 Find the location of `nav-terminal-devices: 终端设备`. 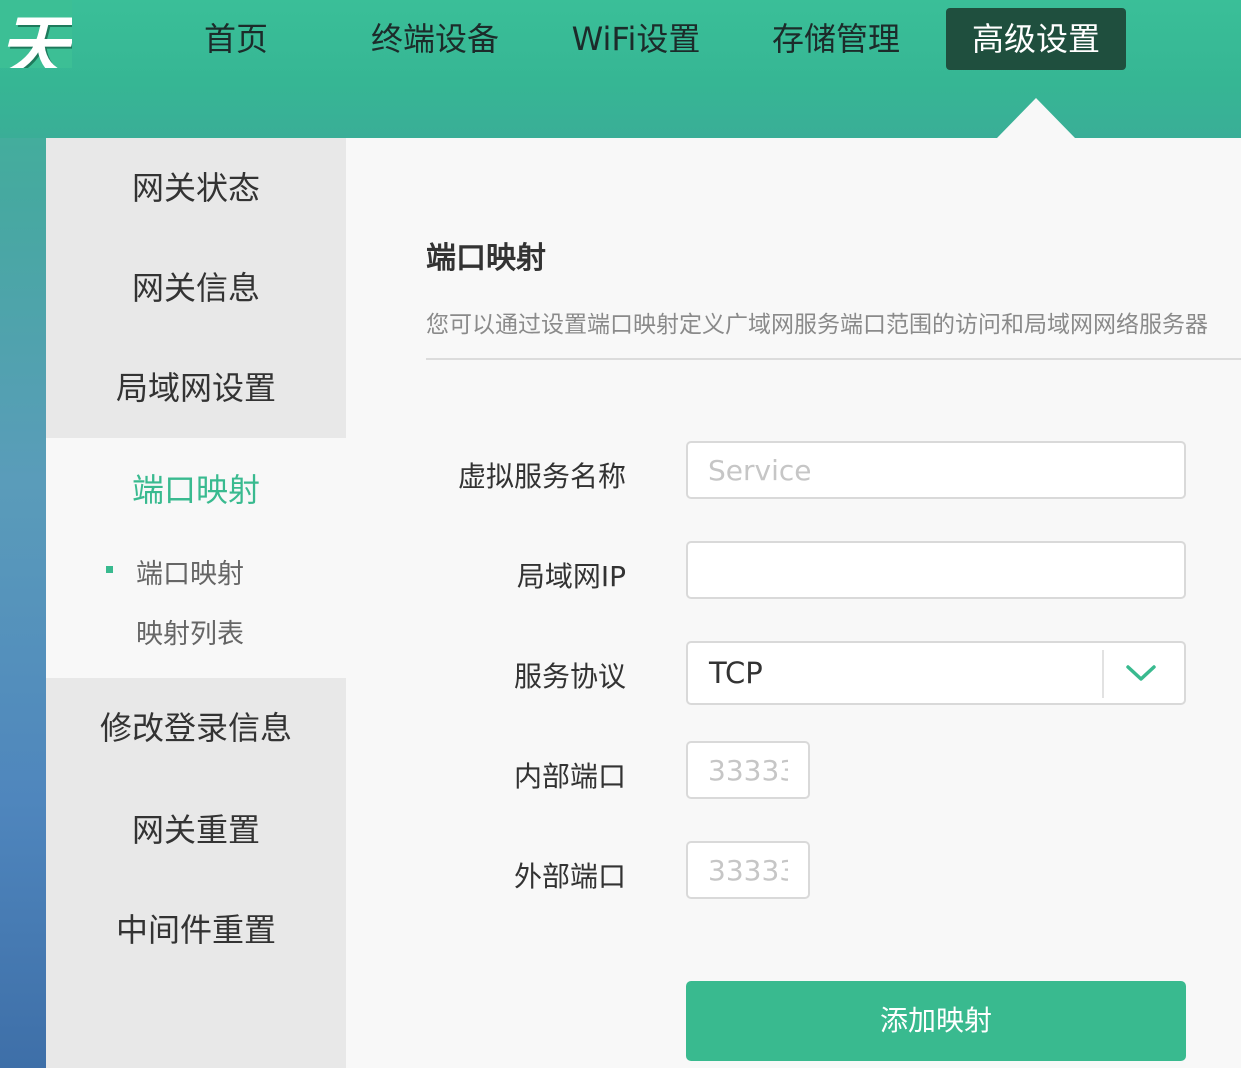

nav-terminal-devices: 终端设备 is located at coordinates (435, 39).